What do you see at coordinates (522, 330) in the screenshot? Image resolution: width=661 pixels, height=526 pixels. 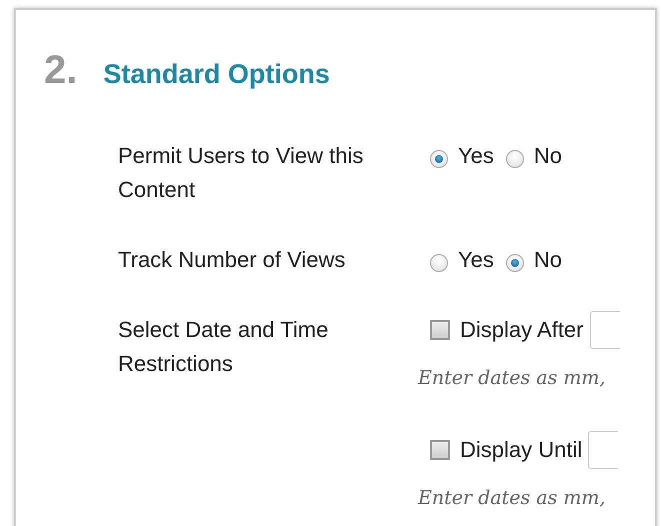 I see `checkbox-label: Display After` at bounding box center [522, 330].